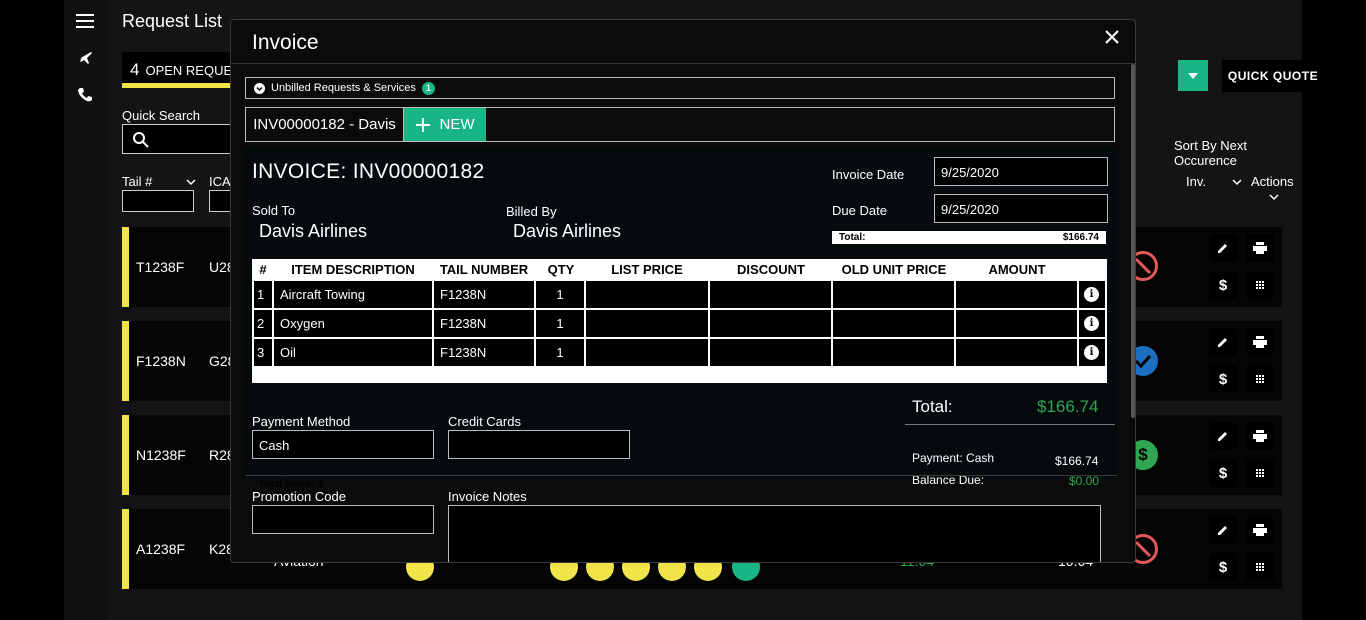 The width and height of the screenshot is (1366, 620). Describe the element at coordinates (484, 352) in the screenshot. I see `cell-tail: F1238N` at that location.